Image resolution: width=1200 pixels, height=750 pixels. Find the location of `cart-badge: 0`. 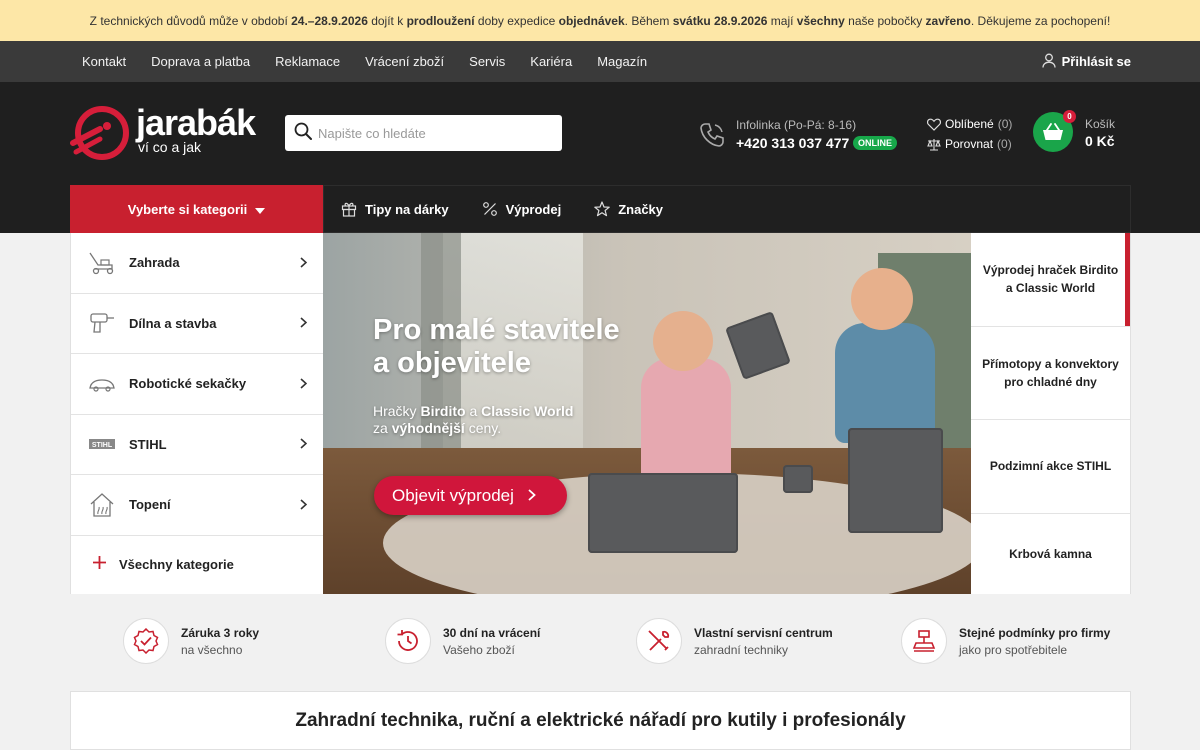

cart-badge: 0 is located at coordinates (1069, 116).